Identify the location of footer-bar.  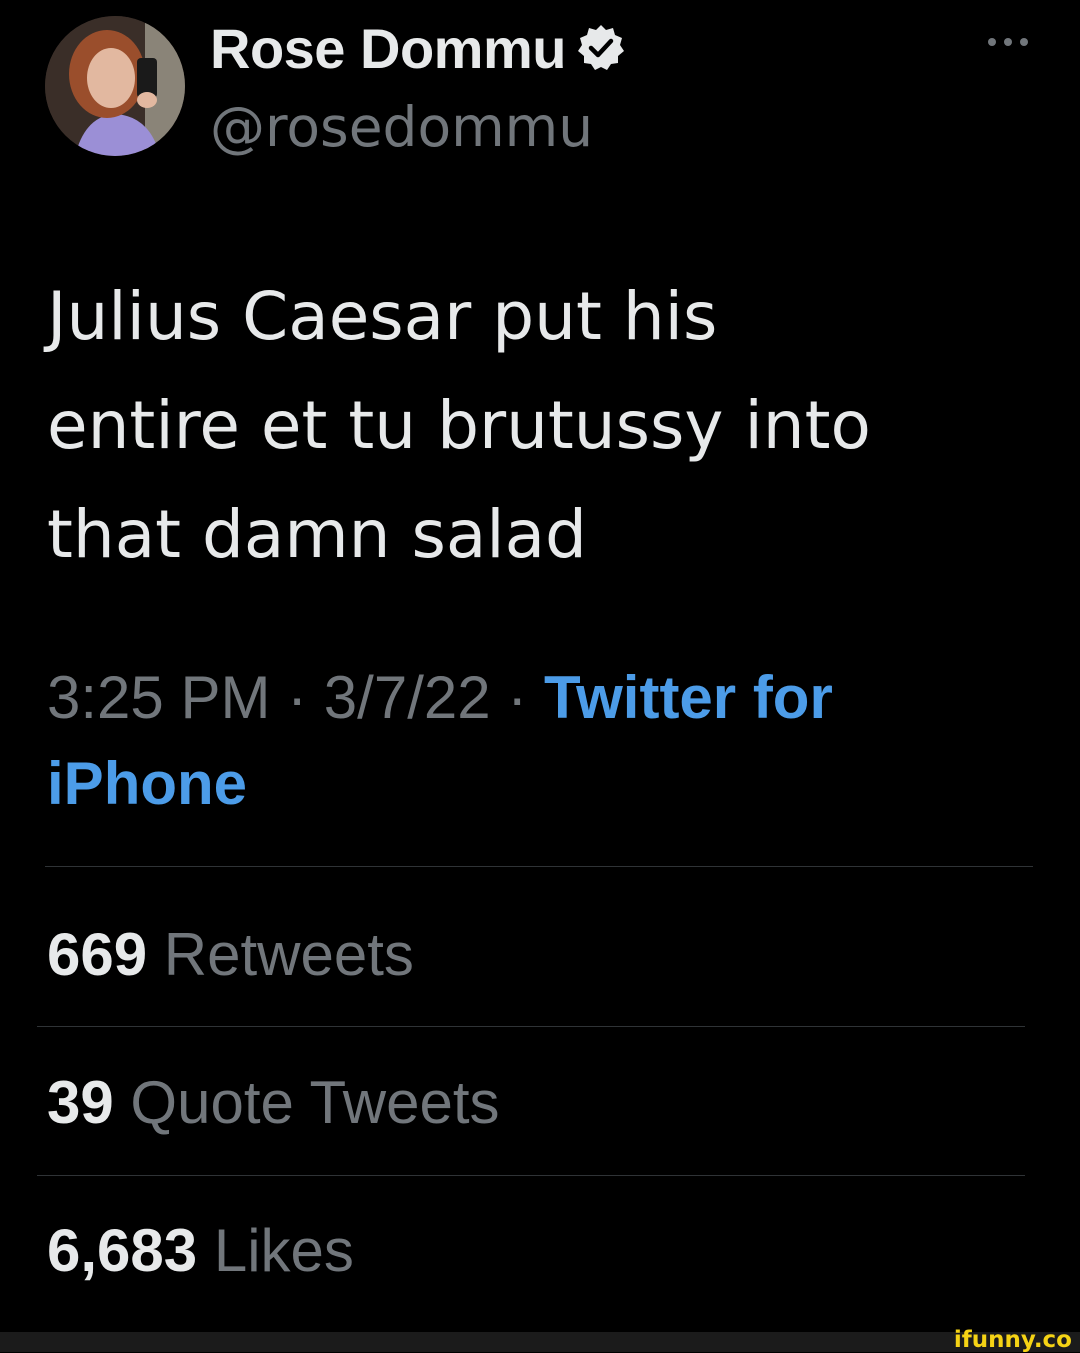
(540, 1342).